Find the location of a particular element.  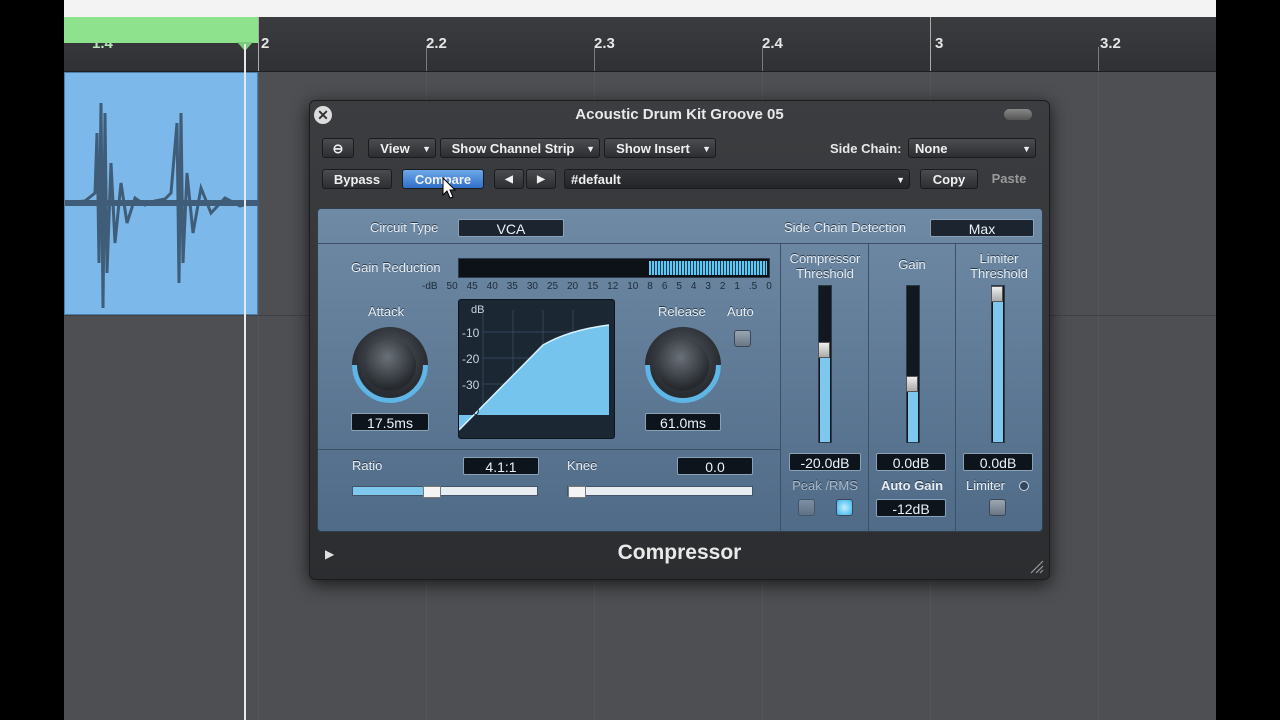

ruler-label: 2.4 is located at coordinates (772, 43).